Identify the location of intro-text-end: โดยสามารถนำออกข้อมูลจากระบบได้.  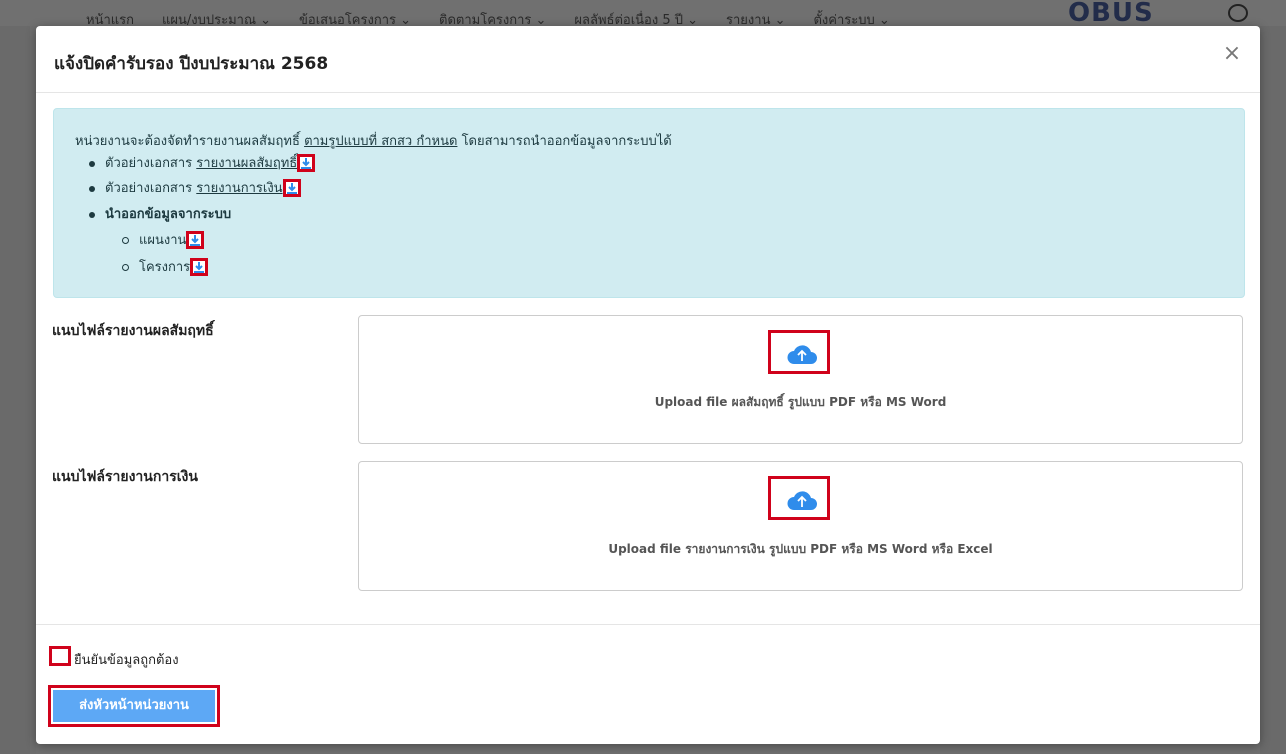
(564, 141).